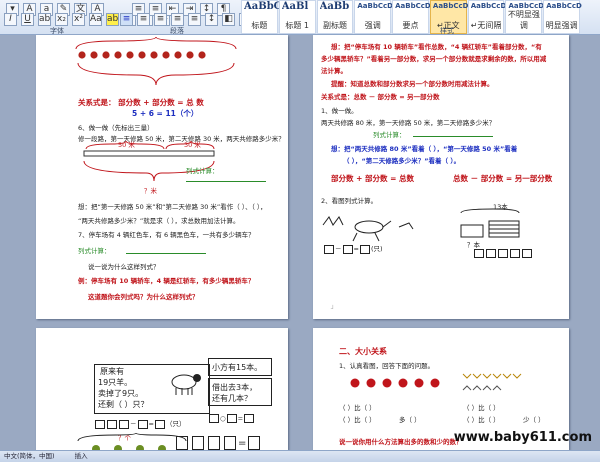  I want to click on hint-line: 提醒：知道总数和部分数求另一个部分数时用减法计算。, so click(412, 84).